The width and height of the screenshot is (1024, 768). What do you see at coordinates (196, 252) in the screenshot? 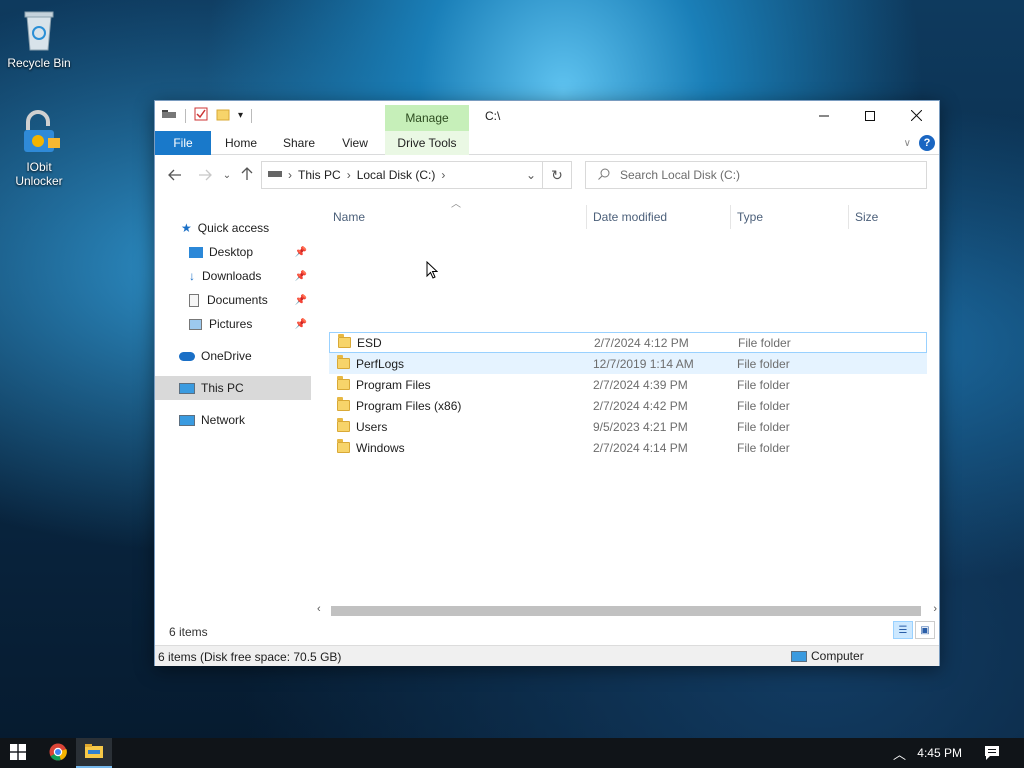
I see `desktop-icon` at bounding box center [196, 252].